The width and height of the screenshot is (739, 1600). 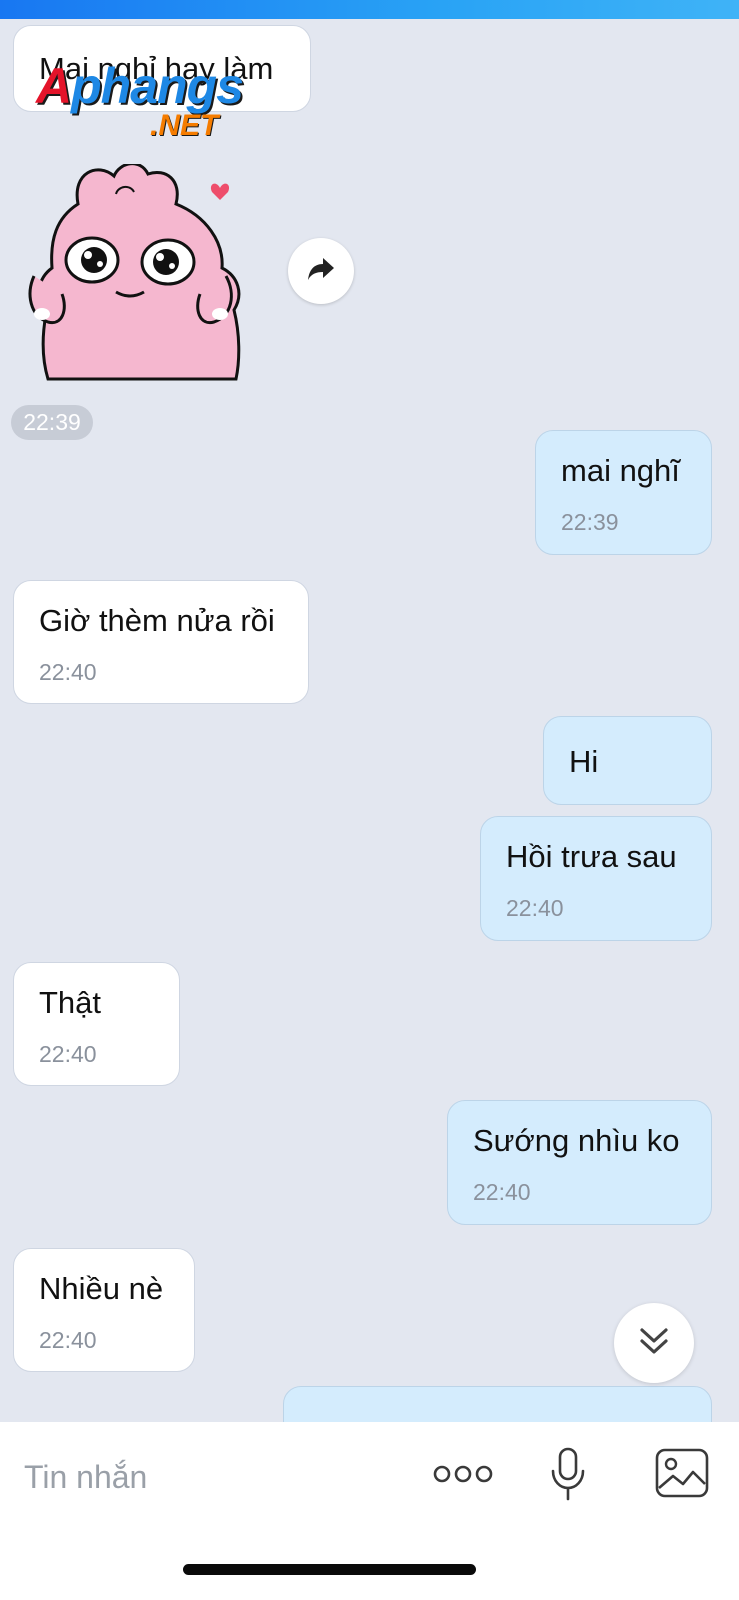 I want to click on message-text: Sướng nhìu ko, so click(x=576, y=1140).